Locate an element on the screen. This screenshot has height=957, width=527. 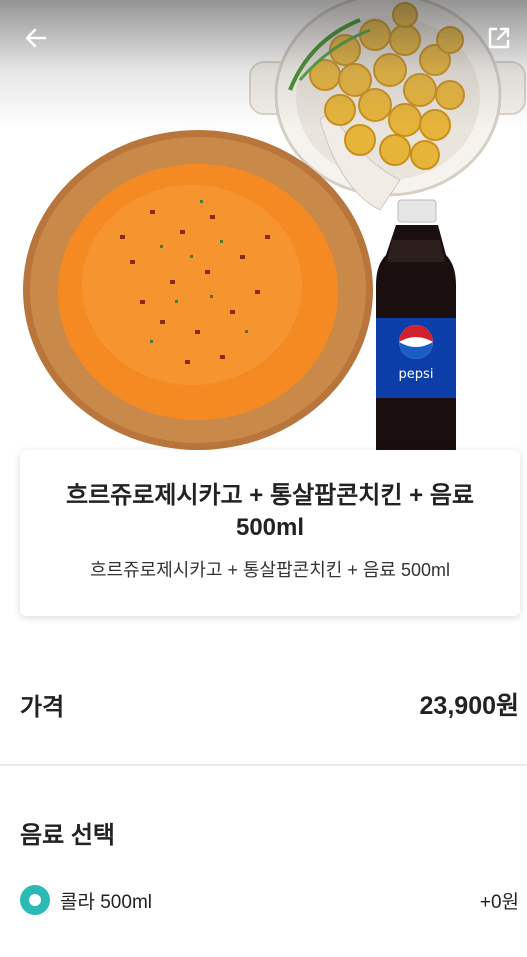
external-link-icon is located at coordinates (499, 38).